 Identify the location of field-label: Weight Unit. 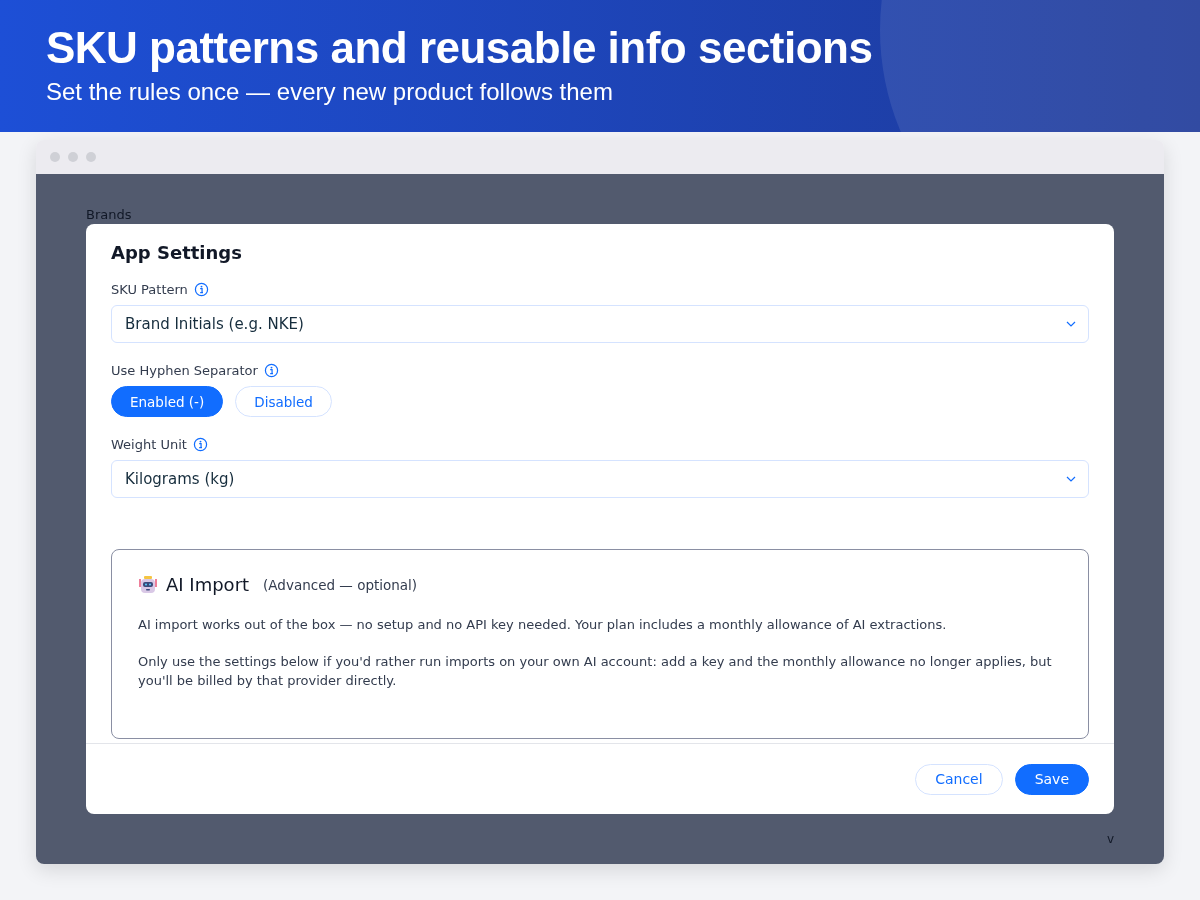
(149, 444).